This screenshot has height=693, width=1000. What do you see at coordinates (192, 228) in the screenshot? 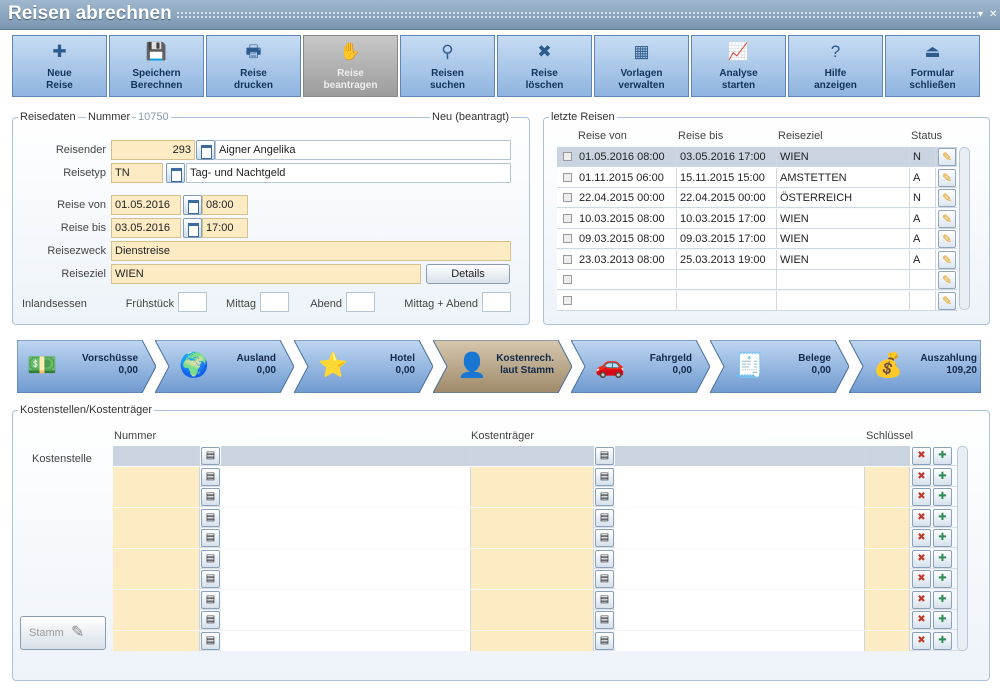
I see `reise-bis-calendar-icon` at bounding box center [192, 228].